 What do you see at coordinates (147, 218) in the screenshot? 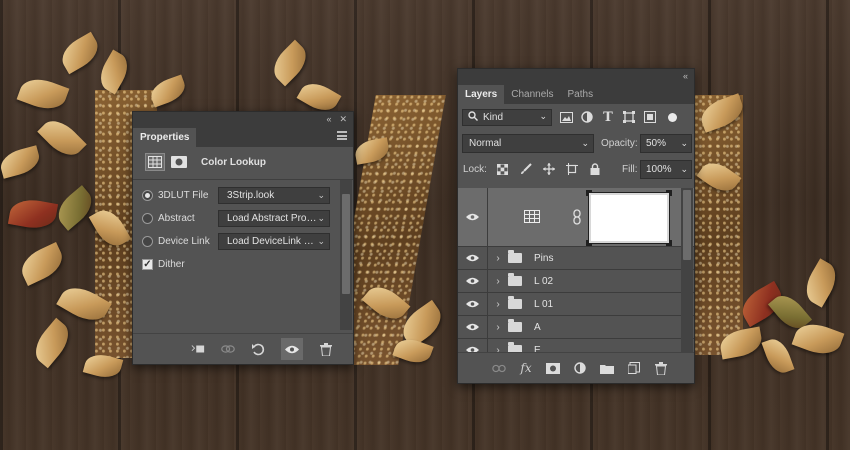
I see `radio-abstract` at bounding box center [147, 218].